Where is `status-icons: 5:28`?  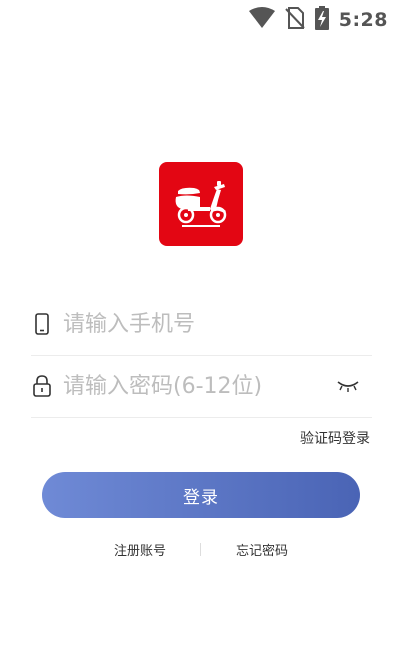 status-icons: 5:28 is located at coordinates (318, 20).